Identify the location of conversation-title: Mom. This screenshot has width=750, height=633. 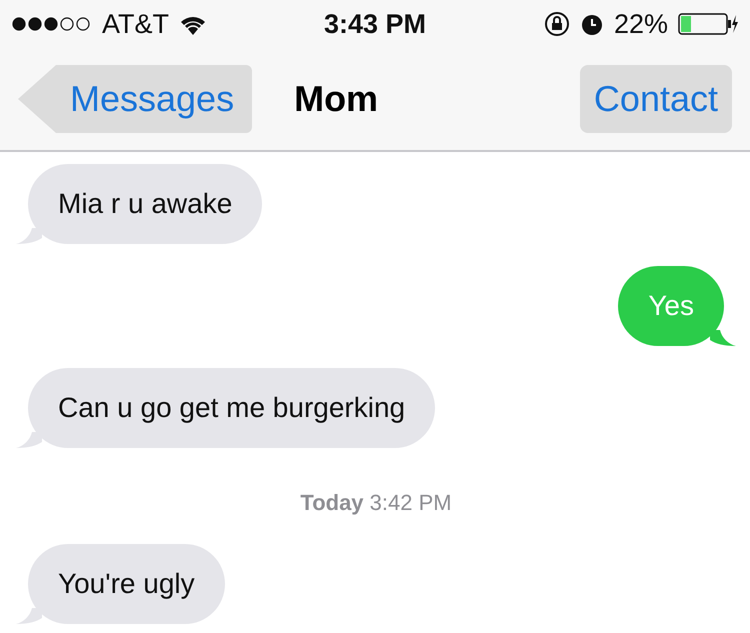
(336, 99).